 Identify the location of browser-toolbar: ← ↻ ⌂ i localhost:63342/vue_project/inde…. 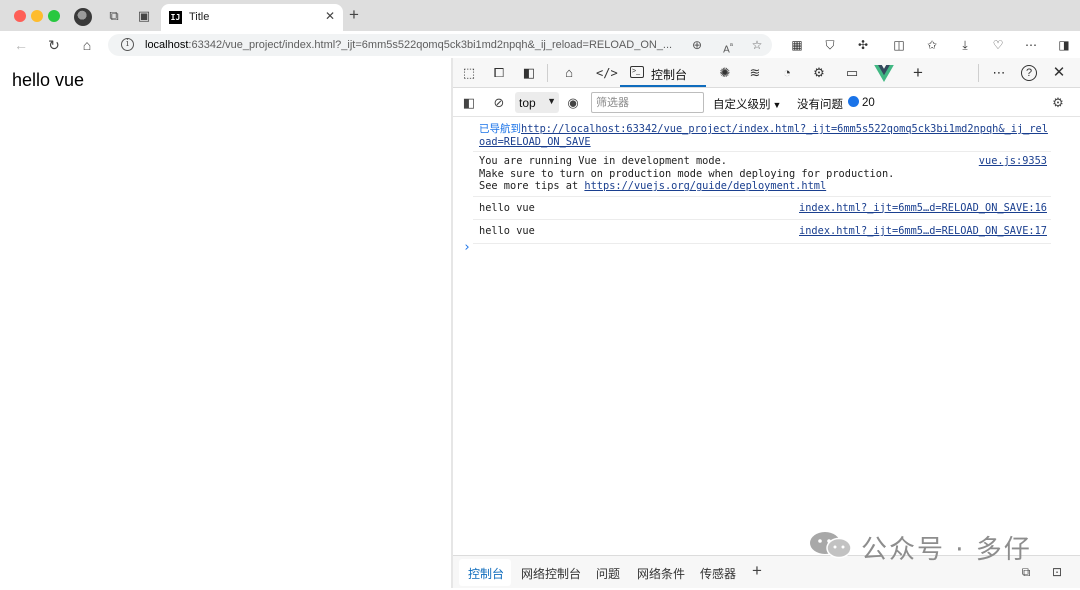
(540, 44).